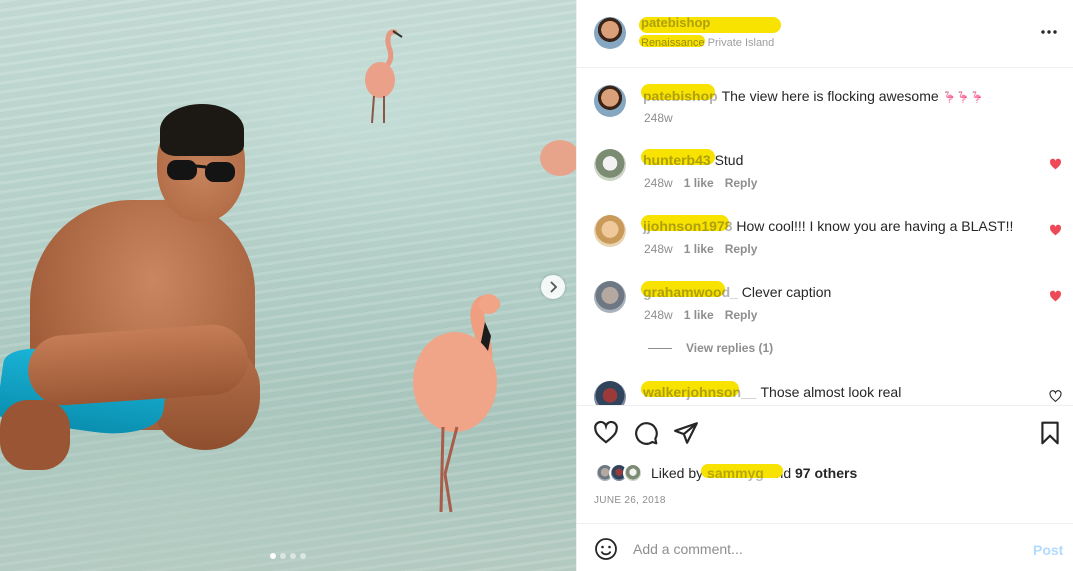 The width and height of the screenshot is (1073, 571). What do you see at coordinates (688, 224) in the screenshot?
I see `comment-username: jjohnson1978` at bounding box center [688, 224].